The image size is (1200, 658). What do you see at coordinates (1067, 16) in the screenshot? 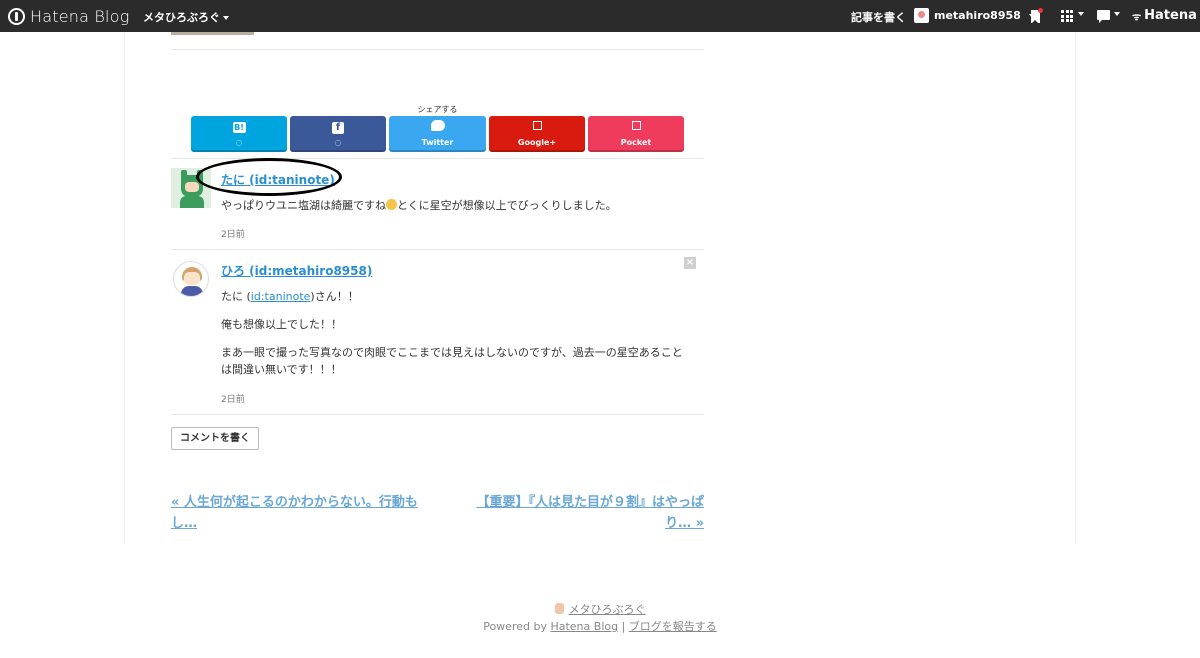
I see `apps-grid-icon` at bounding box center [1067, 16].